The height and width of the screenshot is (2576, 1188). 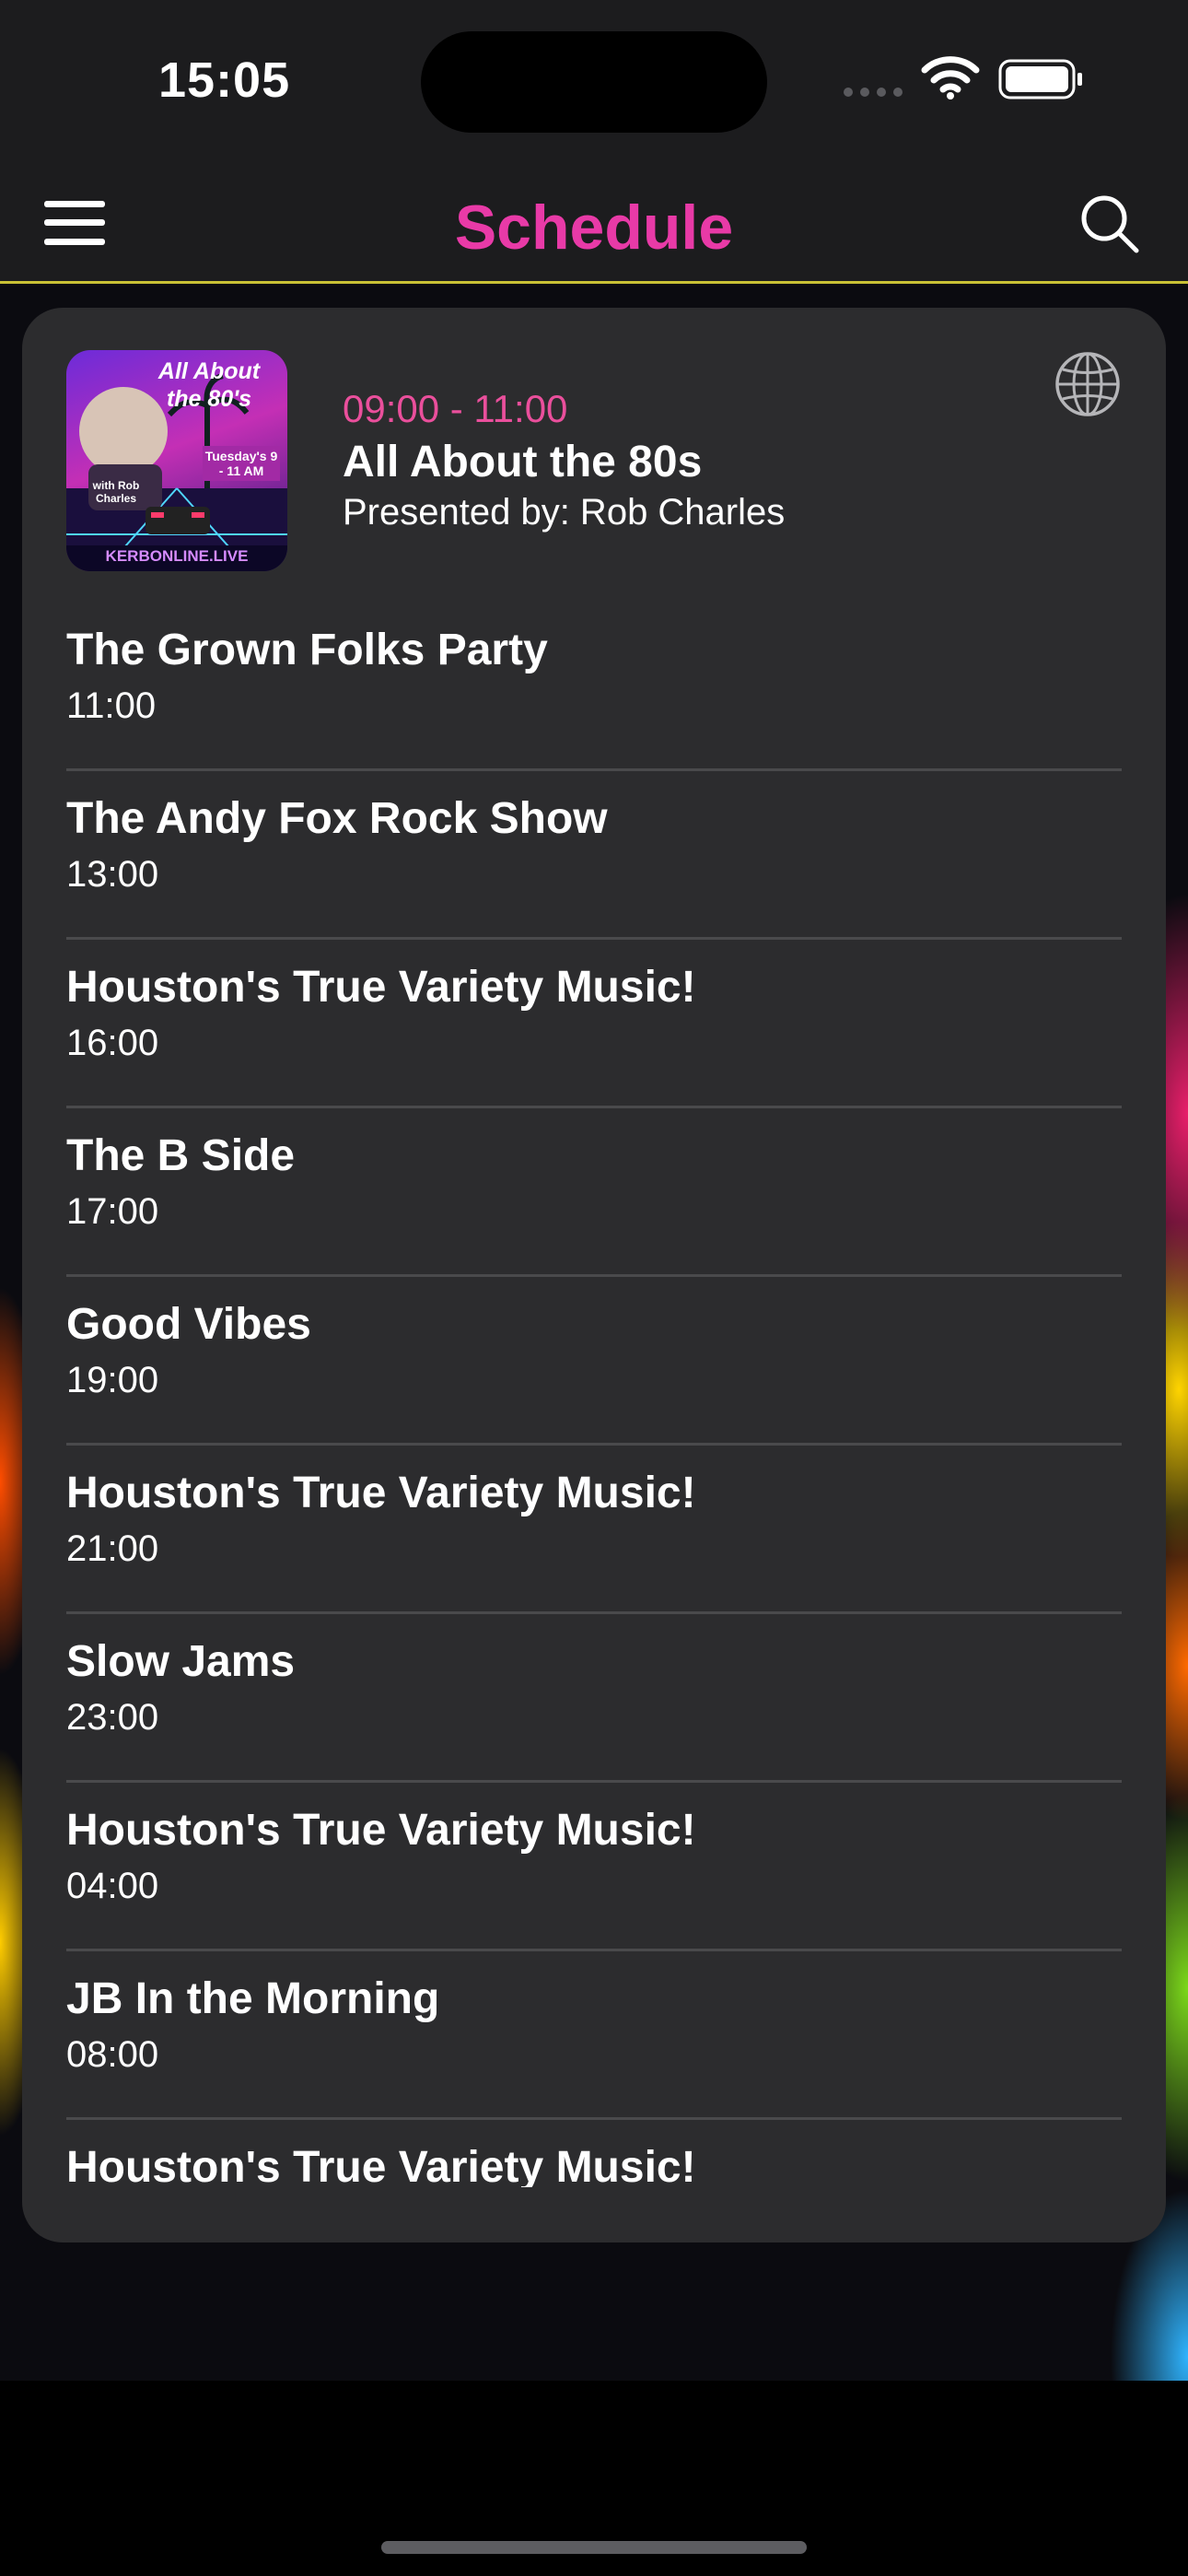 What do you see at coordinates (209, 385) in the screenshot?
I see `artwork-title: All About the 80's` at bounding box center [209, 385].